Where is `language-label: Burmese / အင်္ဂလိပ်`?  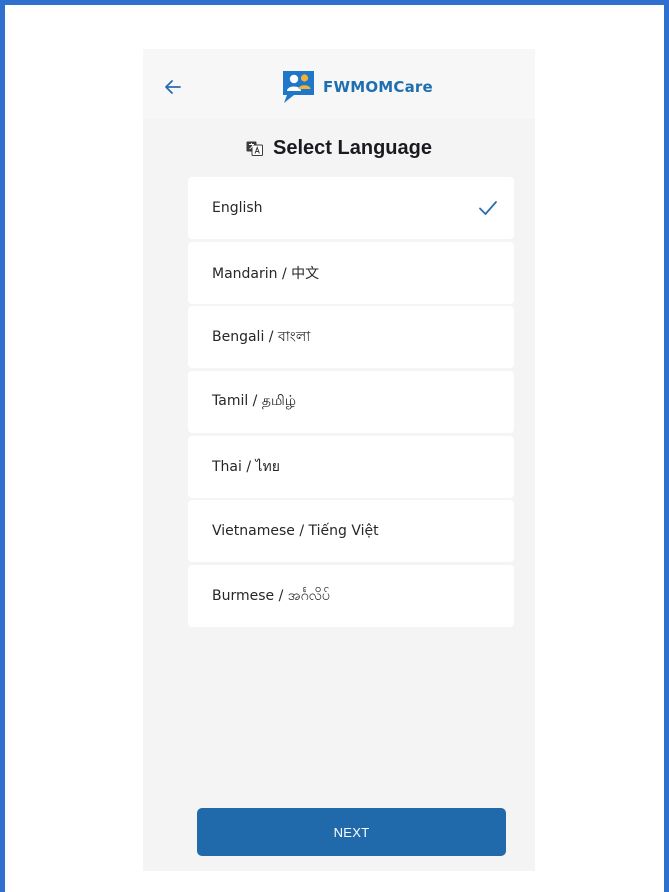 language-label: Burmese / အင်္ဂလိပ် is located at coordinates (271, 595).